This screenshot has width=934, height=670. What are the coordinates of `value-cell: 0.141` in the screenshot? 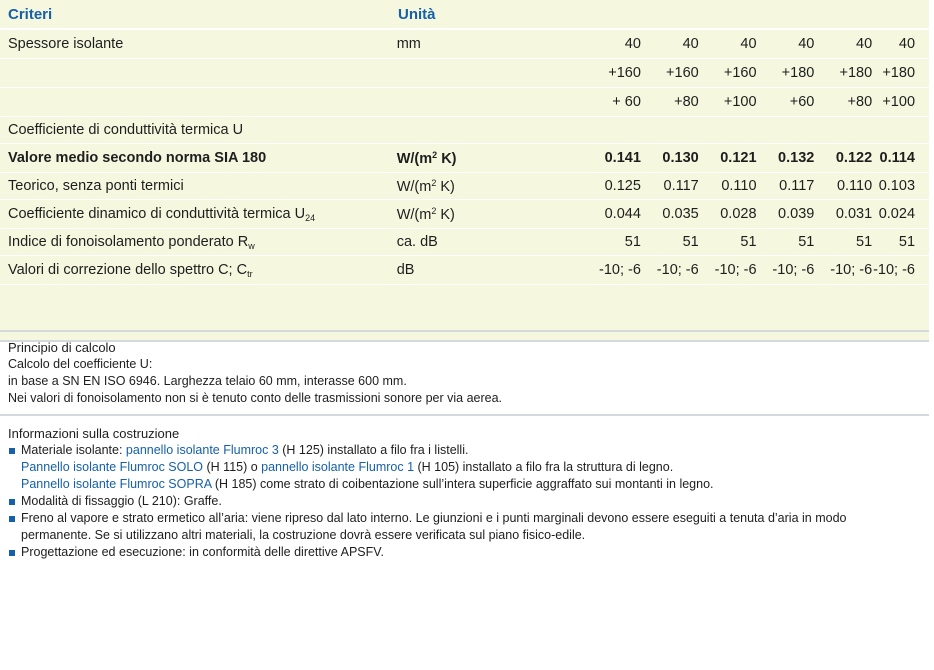 It's located at (622, 158).